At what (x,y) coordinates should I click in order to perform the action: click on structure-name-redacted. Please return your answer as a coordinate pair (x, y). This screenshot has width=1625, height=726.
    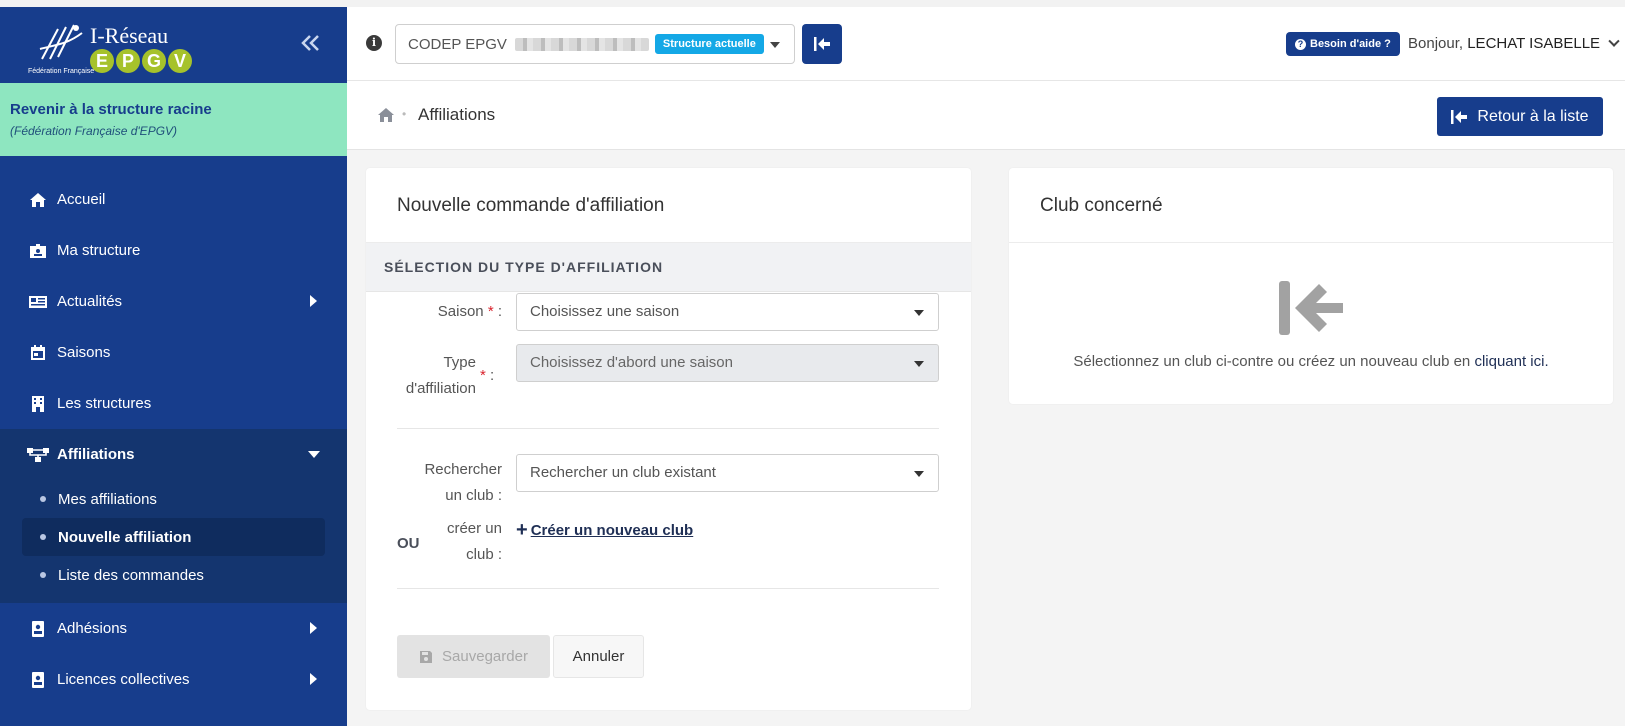
    Looking at the image, I should click on (581, 44).